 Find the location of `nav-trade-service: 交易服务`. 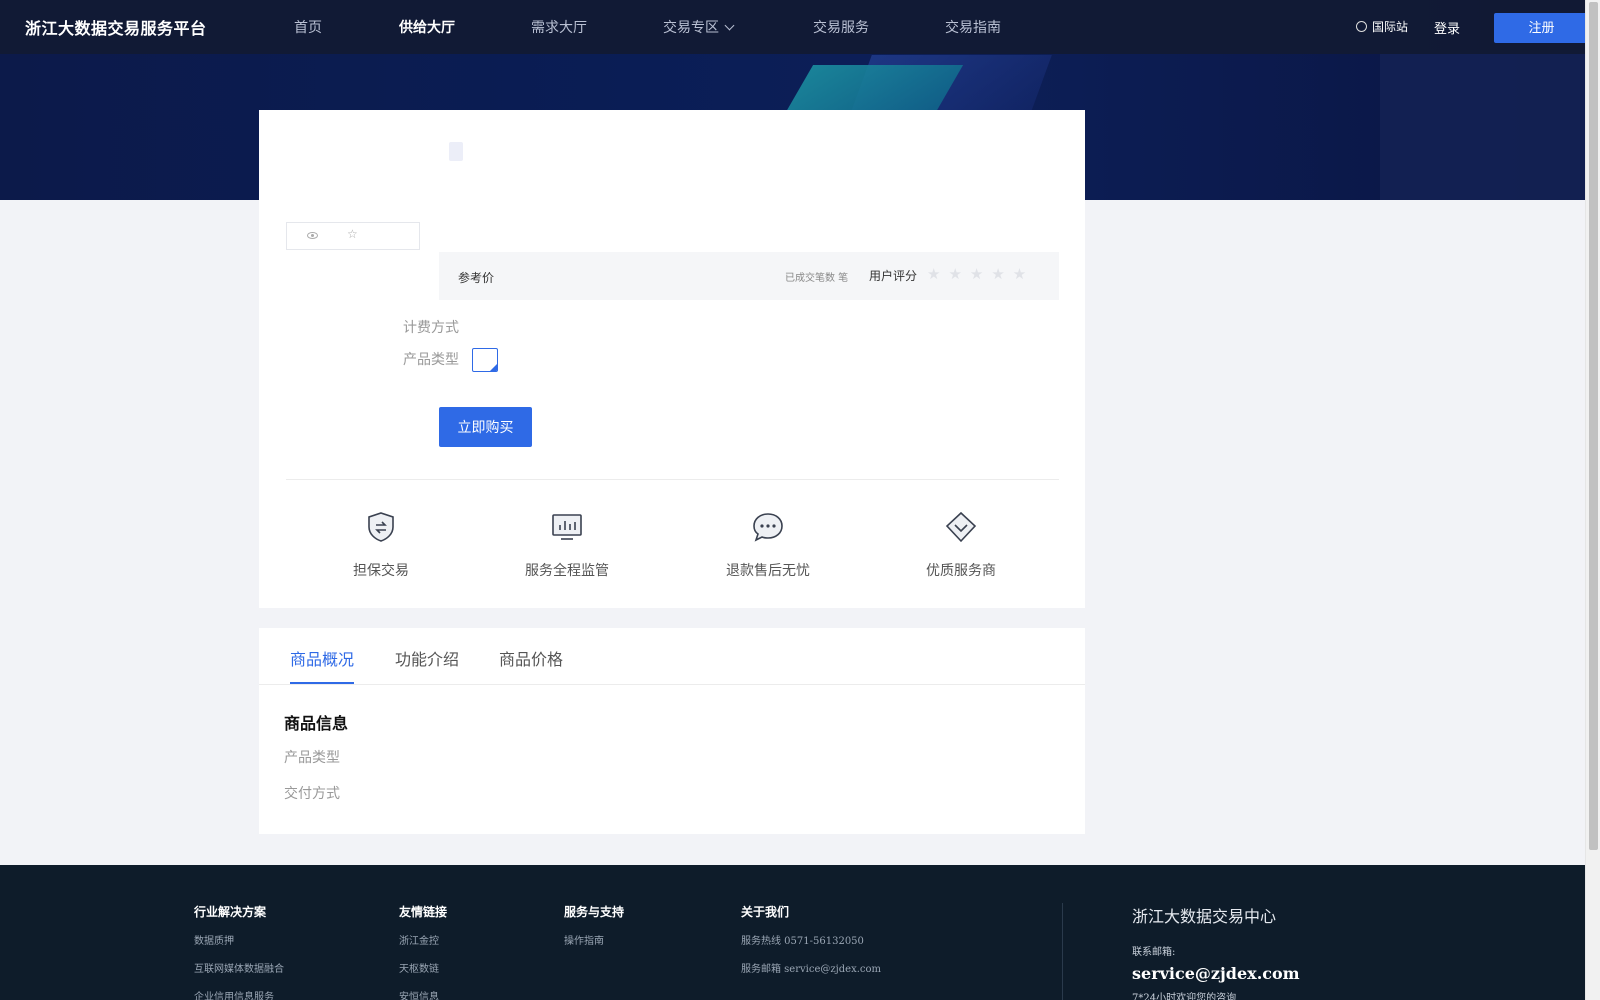

nav-trade-service: 交易服务 is located at coordinates (841, 27).